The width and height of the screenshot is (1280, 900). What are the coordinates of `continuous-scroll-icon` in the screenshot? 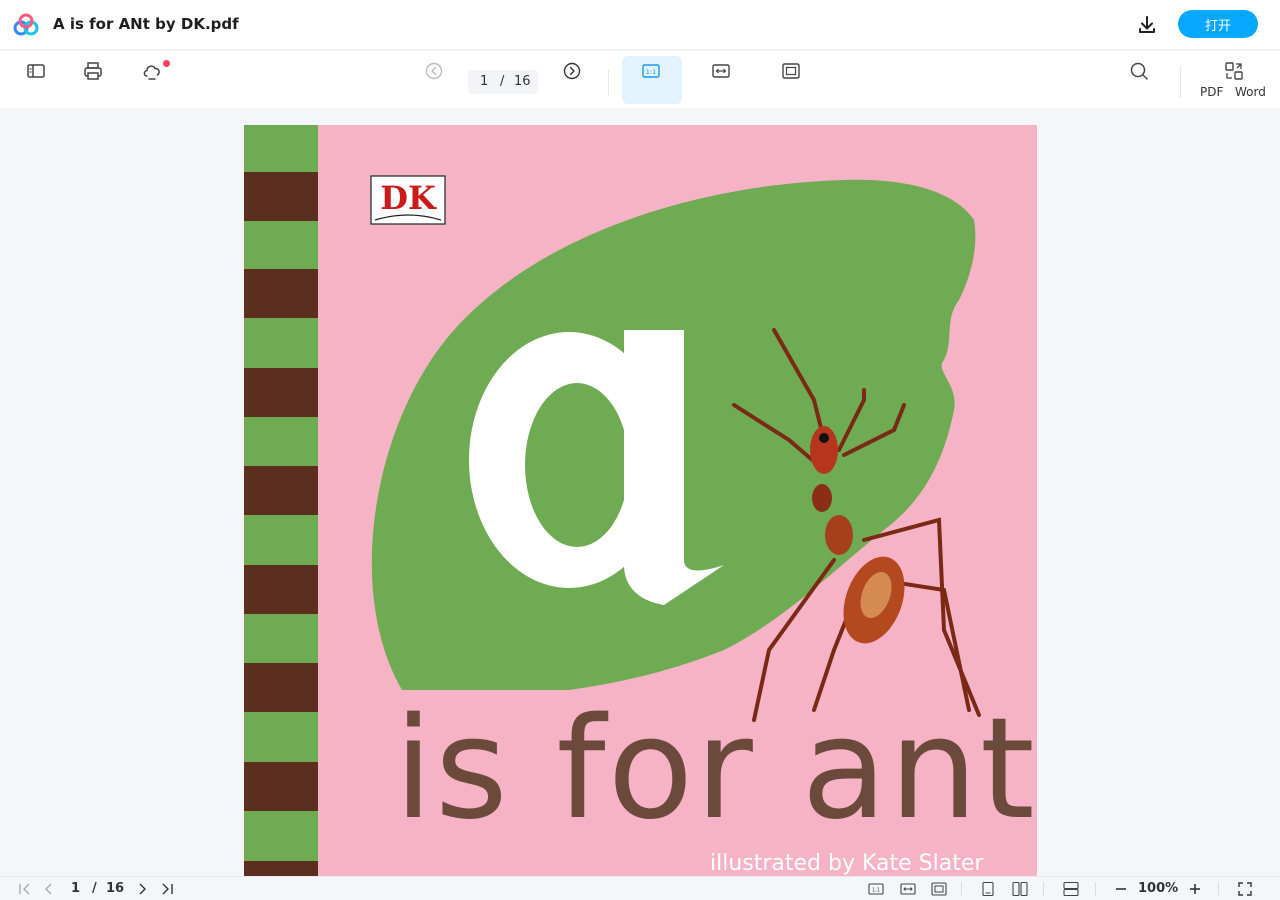 It's located at (1071, 889).